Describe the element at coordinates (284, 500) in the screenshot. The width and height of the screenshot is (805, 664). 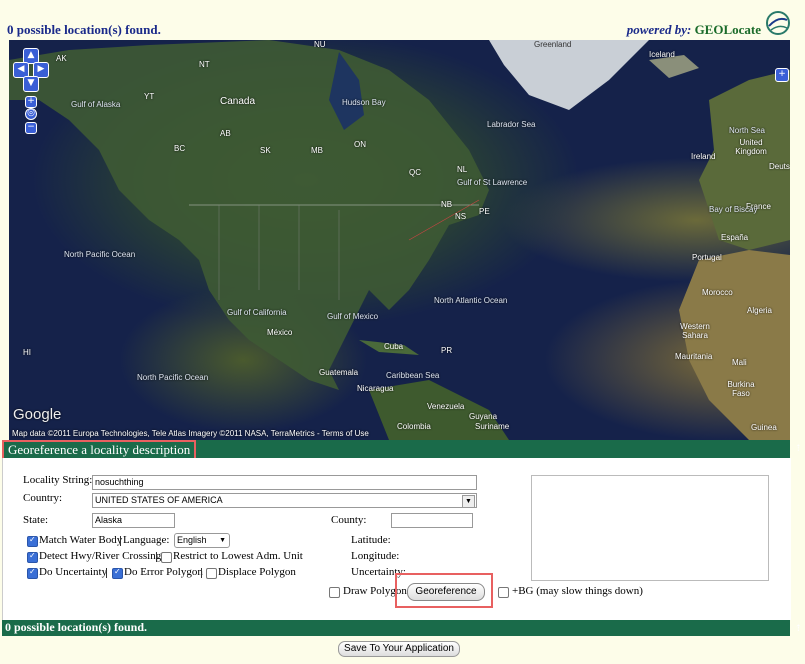
I see `country-select: UNITED STATES OF AMERICA ▼` at that location.